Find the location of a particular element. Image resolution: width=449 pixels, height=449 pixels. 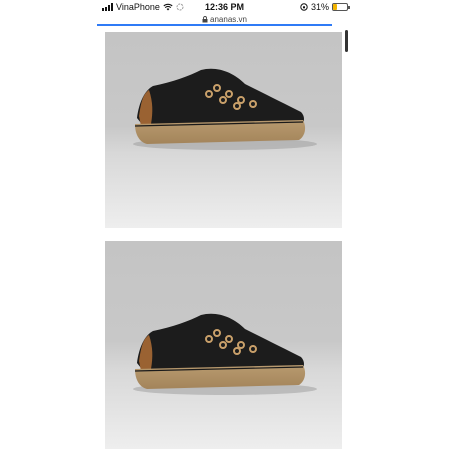

page-load-progress is located at coordinates (214, 25).